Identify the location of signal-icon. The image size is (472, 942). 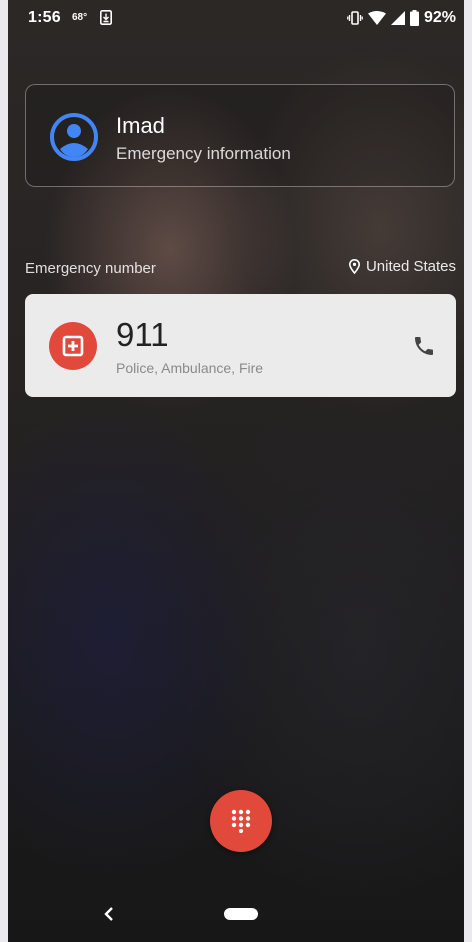
(397, 18).